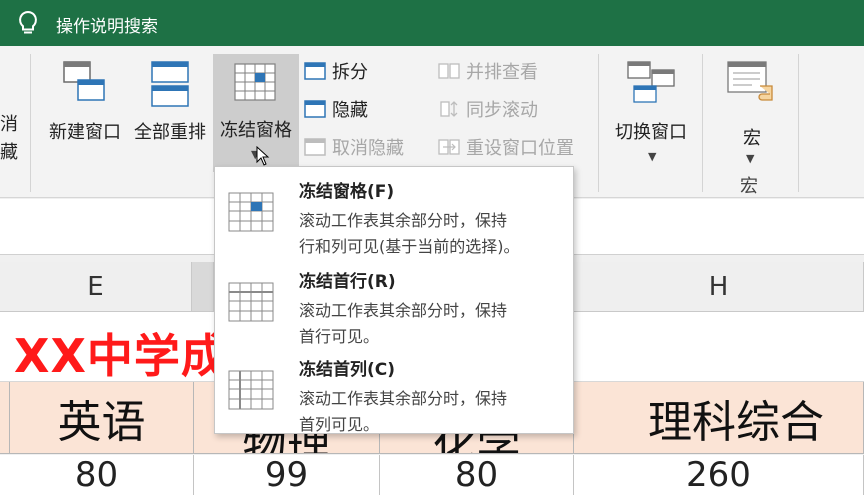  What do you see at coordinates (347, 370) in the screenshot?
I see `menu-item-title: 冻结首列(C)` at bounding box center [347, 370].